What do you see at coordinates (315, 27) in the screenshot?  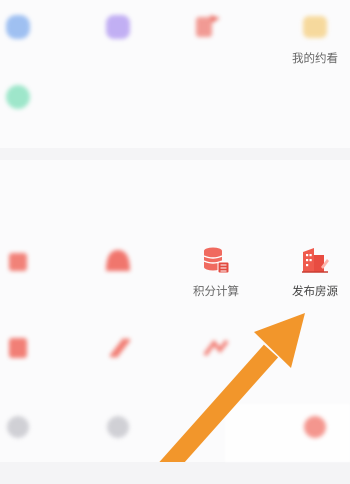 I see `yellow-icon` at bounding box center [315, 27].